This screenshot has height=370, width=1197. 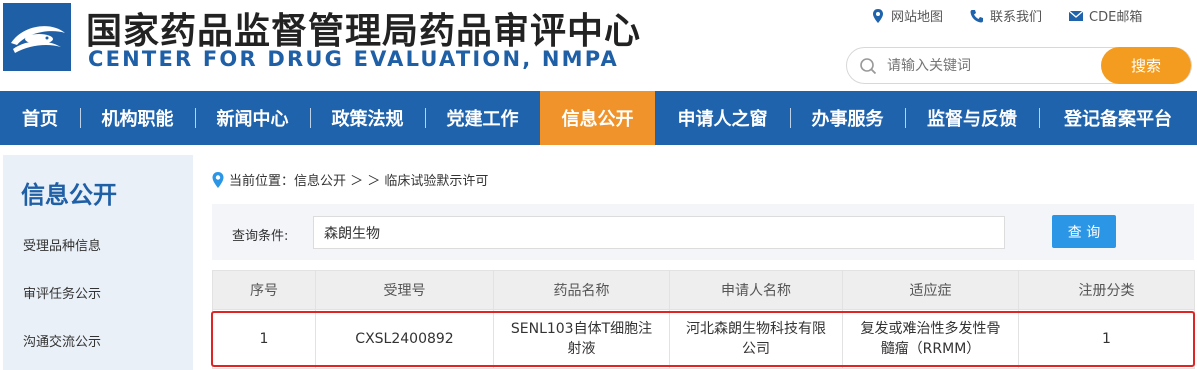 I want to click on table-header-row: 序号 受理号 药品名称 申请人名称 适应症 注册分类, so click(x=703, y=290).